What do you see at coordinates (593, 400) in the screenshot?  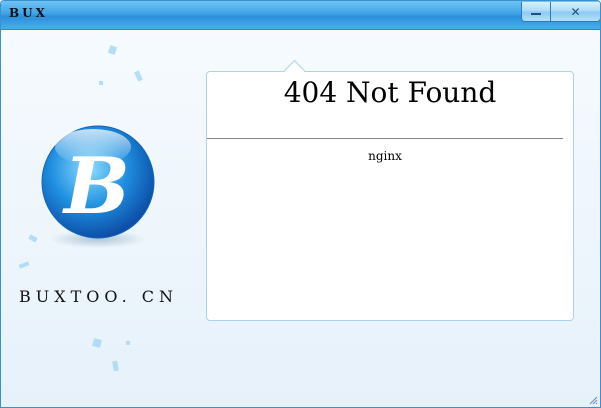 I see `resize-grip-icon` at bounding box center [593, 400].